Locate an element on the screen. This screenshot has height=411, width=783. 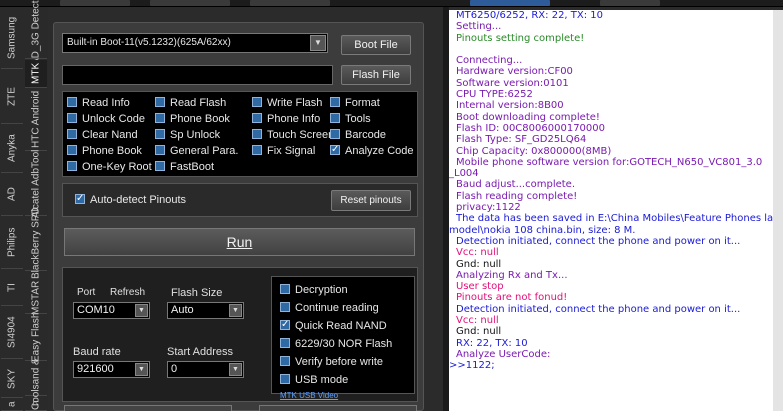
run-button: Run is located at coordinates (239, 242).